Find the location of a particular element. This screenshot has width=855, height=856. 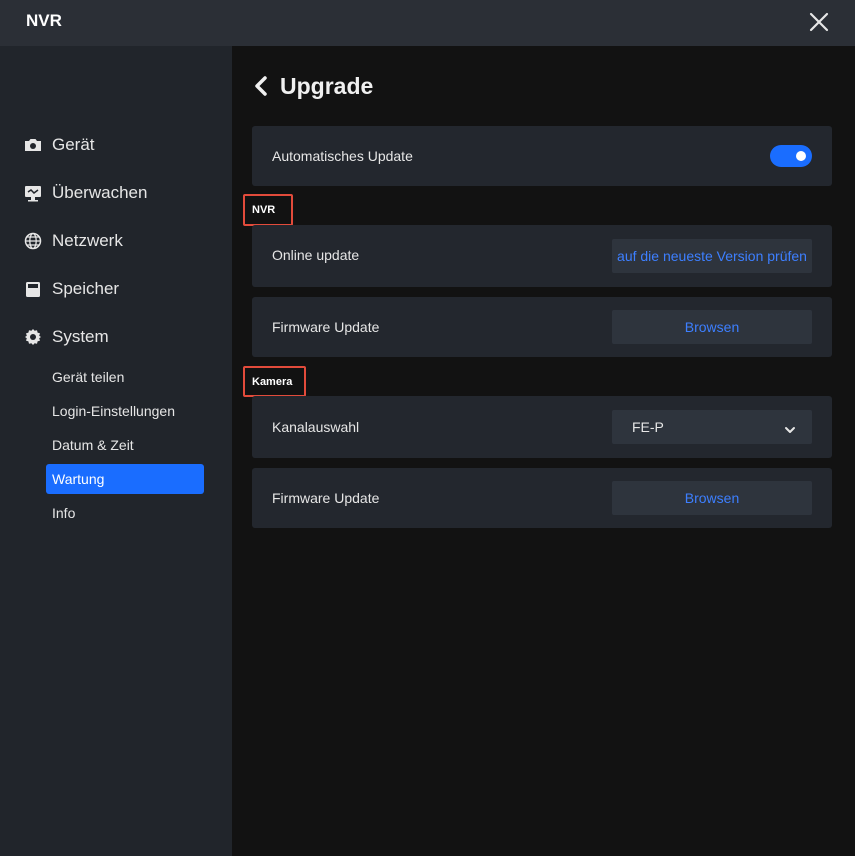

storage-icon is located at coordinates (33, 289).